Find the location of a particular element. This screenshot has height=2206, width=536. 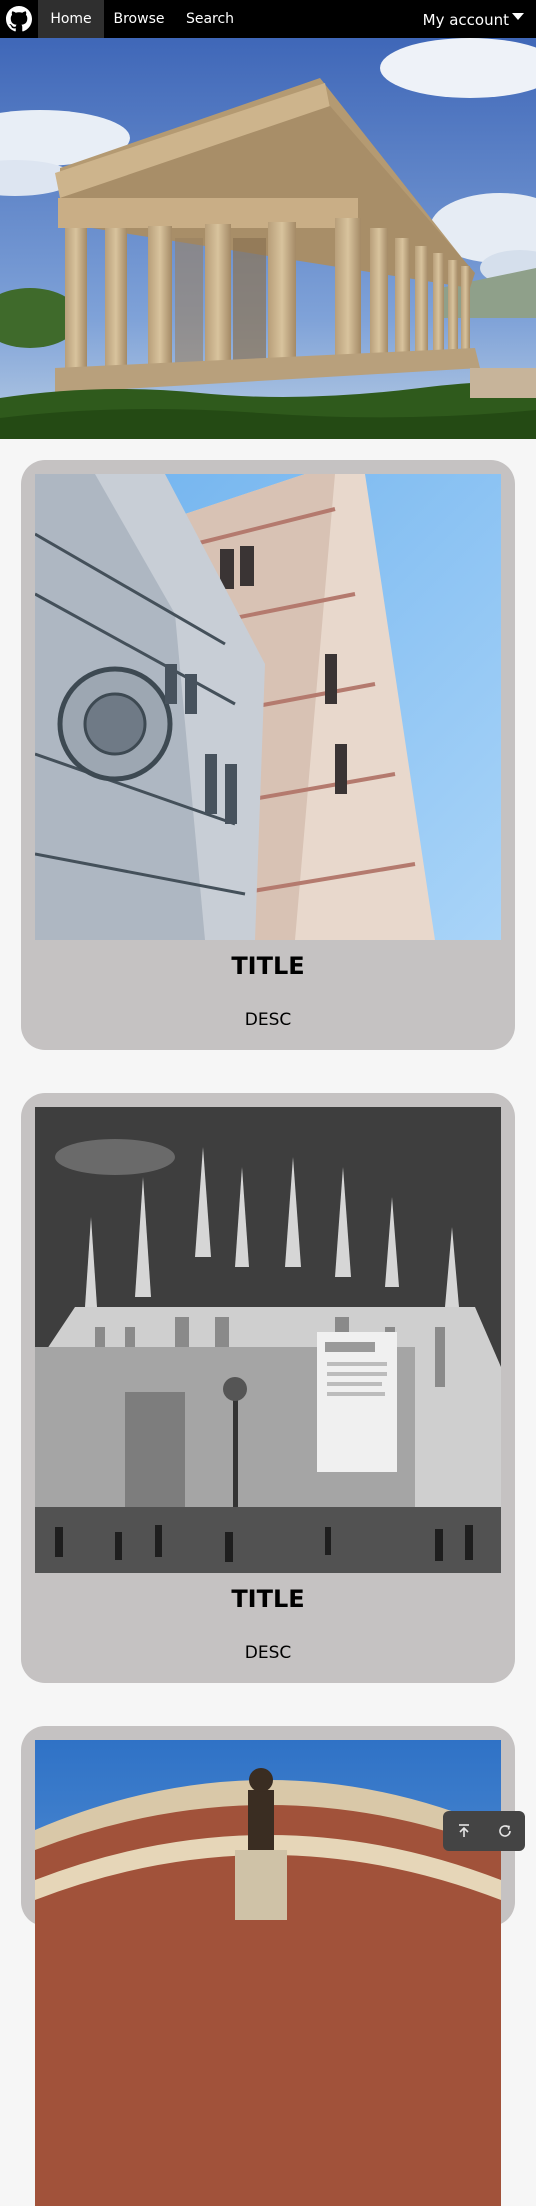

arrow-up-to-top-icon is located at coordinates (463, 1830).